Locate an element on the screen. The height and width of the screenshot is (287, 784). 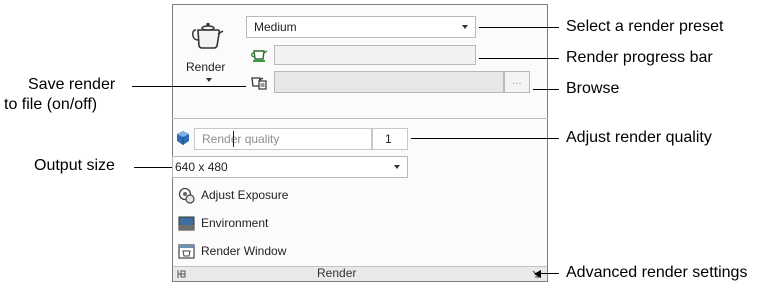
adjust-exposure-button: Adjust Exposure is located at coordinates (233, 195).